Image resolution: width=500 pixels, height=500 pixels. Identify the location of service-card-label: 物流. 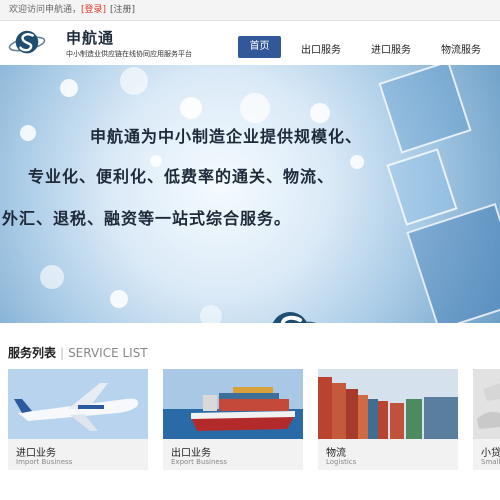
(336, 453).